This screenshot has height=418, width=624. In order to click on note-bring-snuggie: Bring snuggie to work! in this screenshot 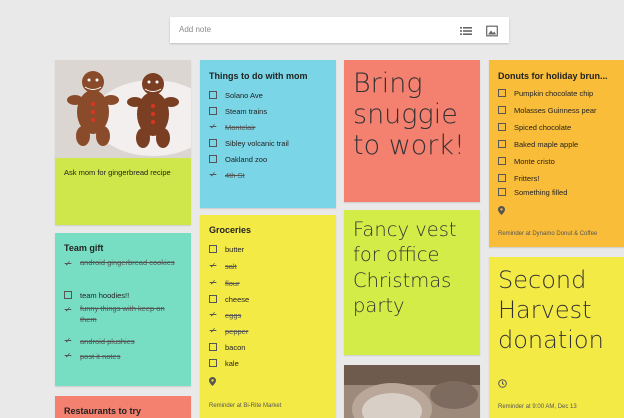, I will do `click(412, 131)`.